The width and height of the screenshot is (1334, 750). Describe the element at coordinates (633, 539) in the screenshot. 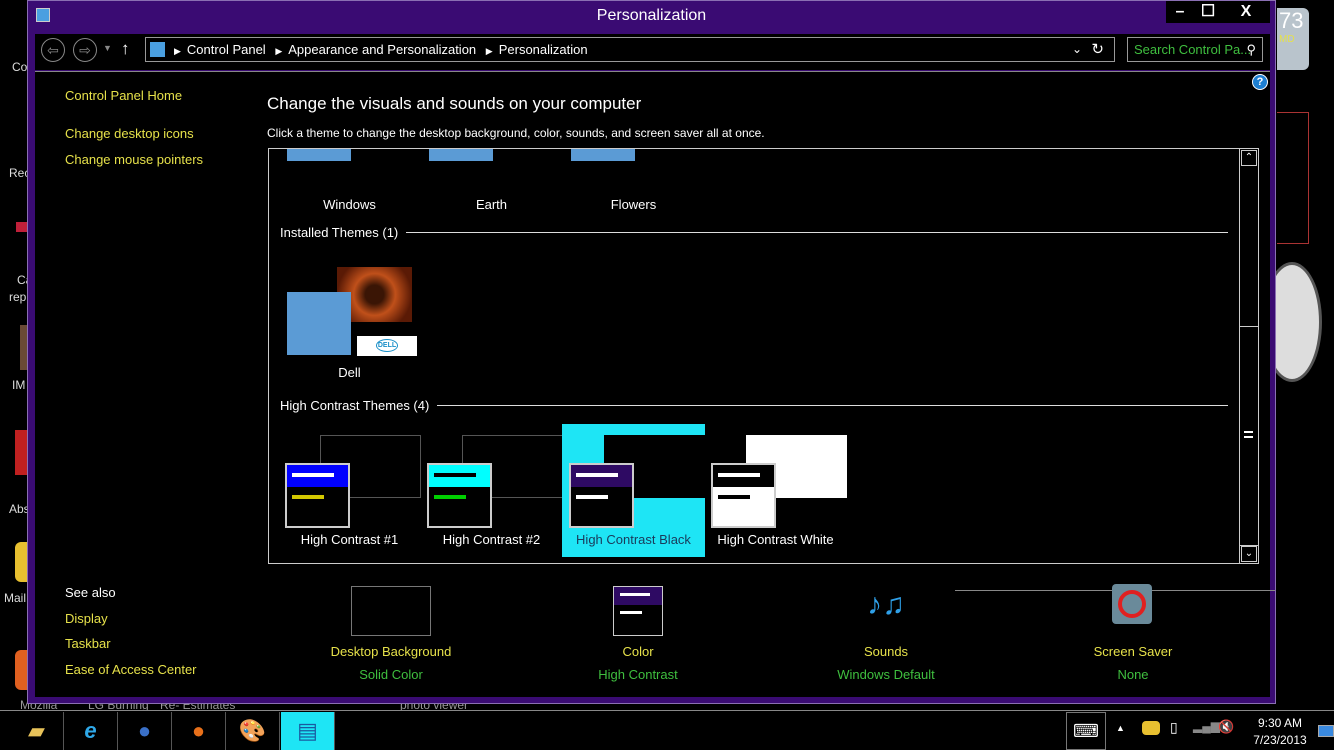

I see `theme-label: High Contrast Black` at that location.